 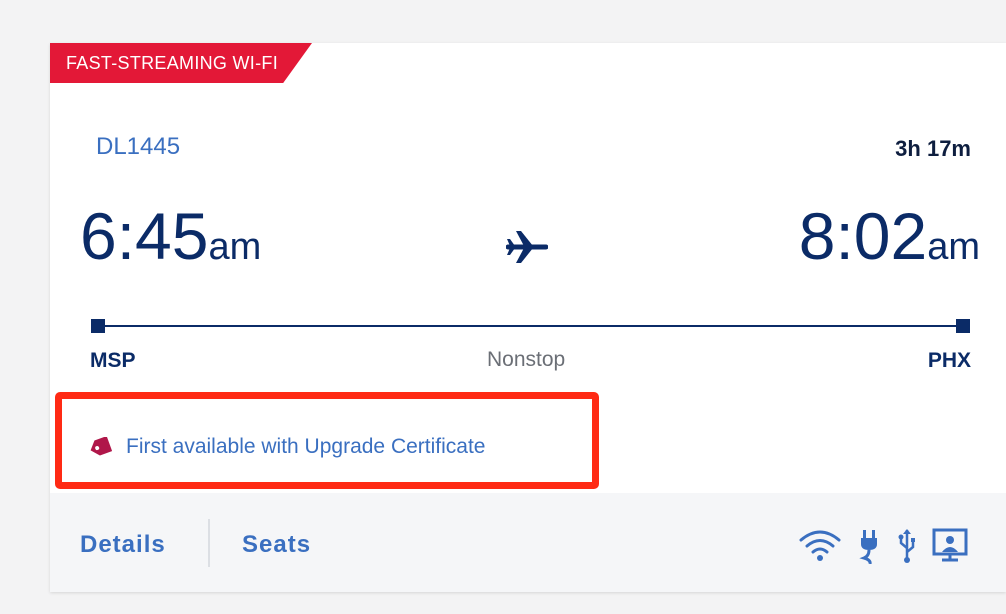 What do you see at coordinates (820, 545) in the screenshot?
I see `wifi-icon` at bounding box center [820, 545].